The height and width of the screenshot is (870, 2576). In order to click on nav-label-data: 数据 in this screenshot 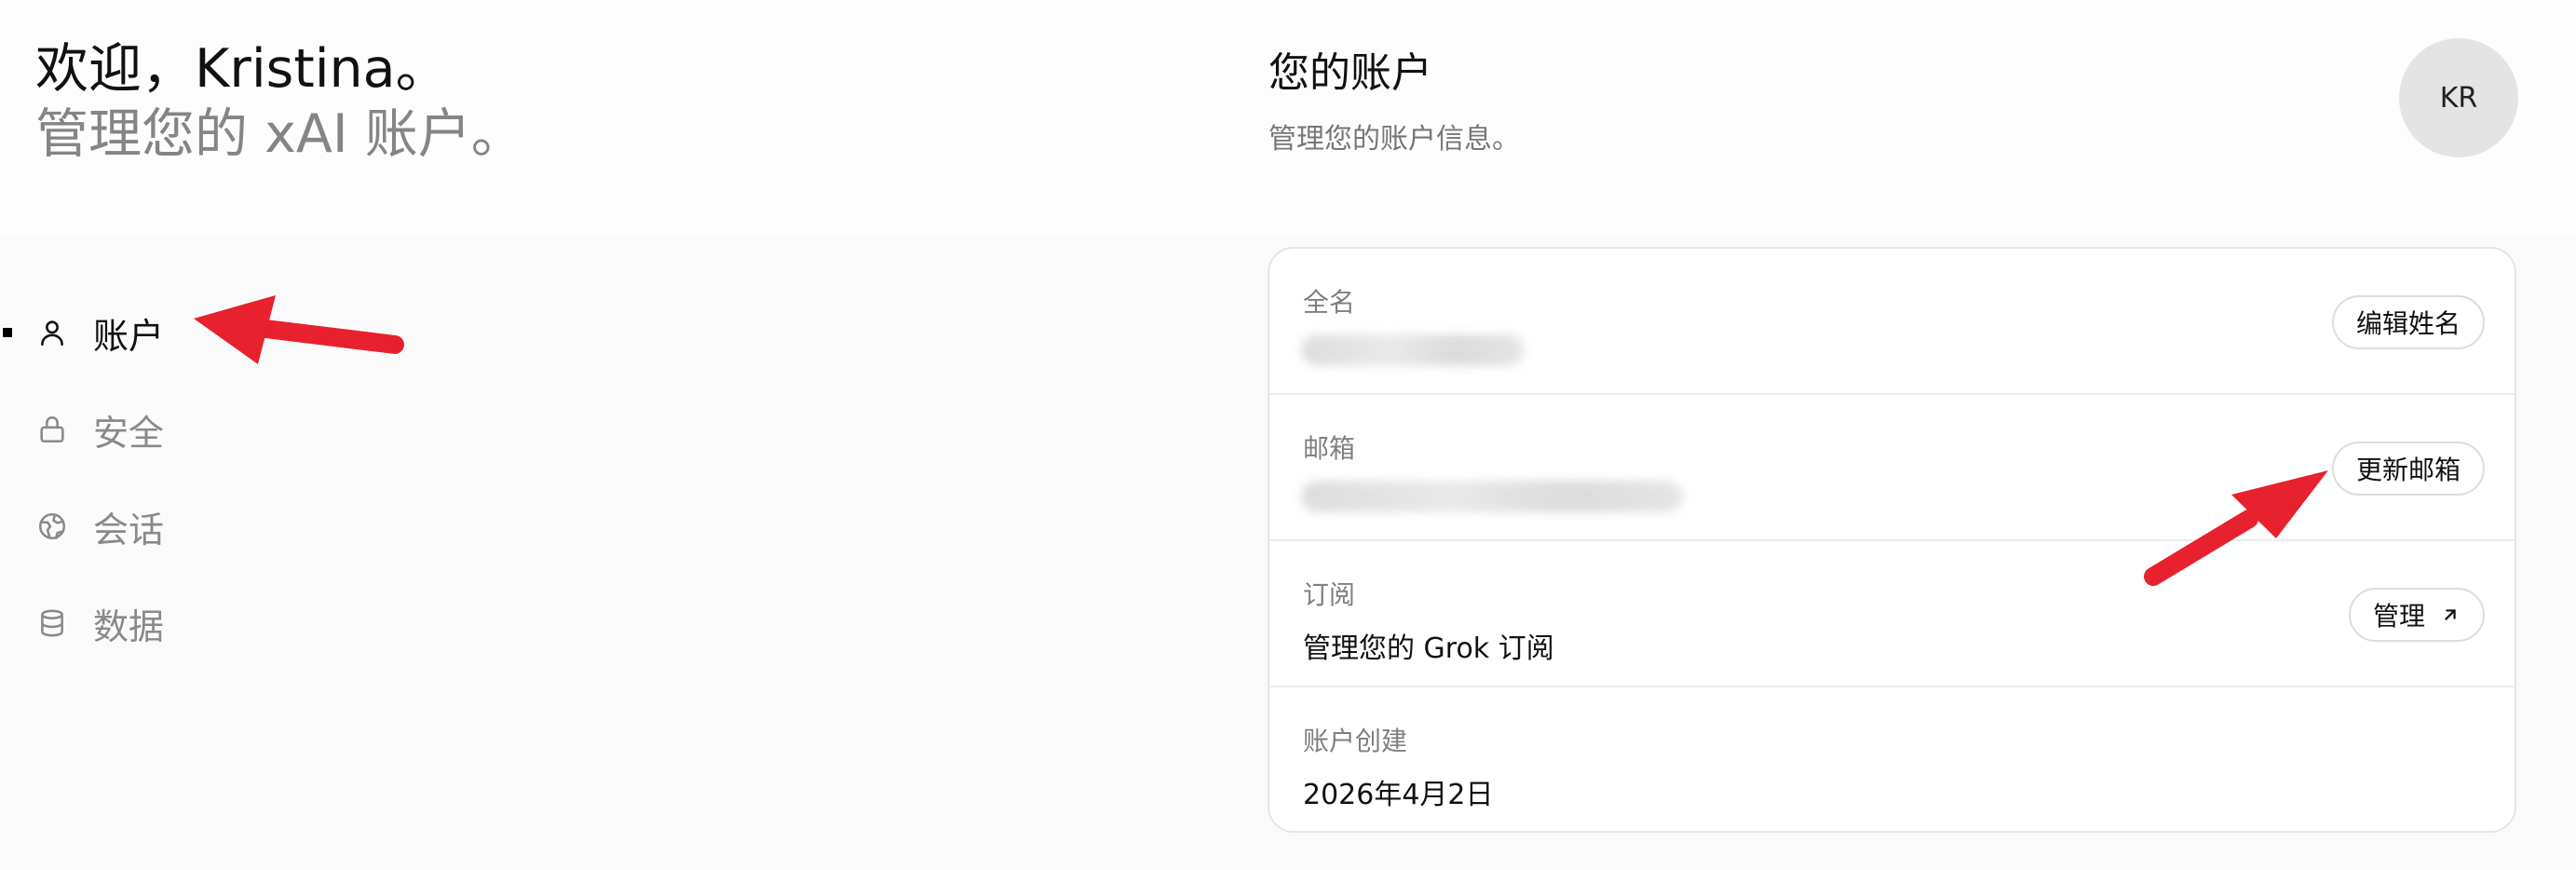, I will do `click(129, 626)`.